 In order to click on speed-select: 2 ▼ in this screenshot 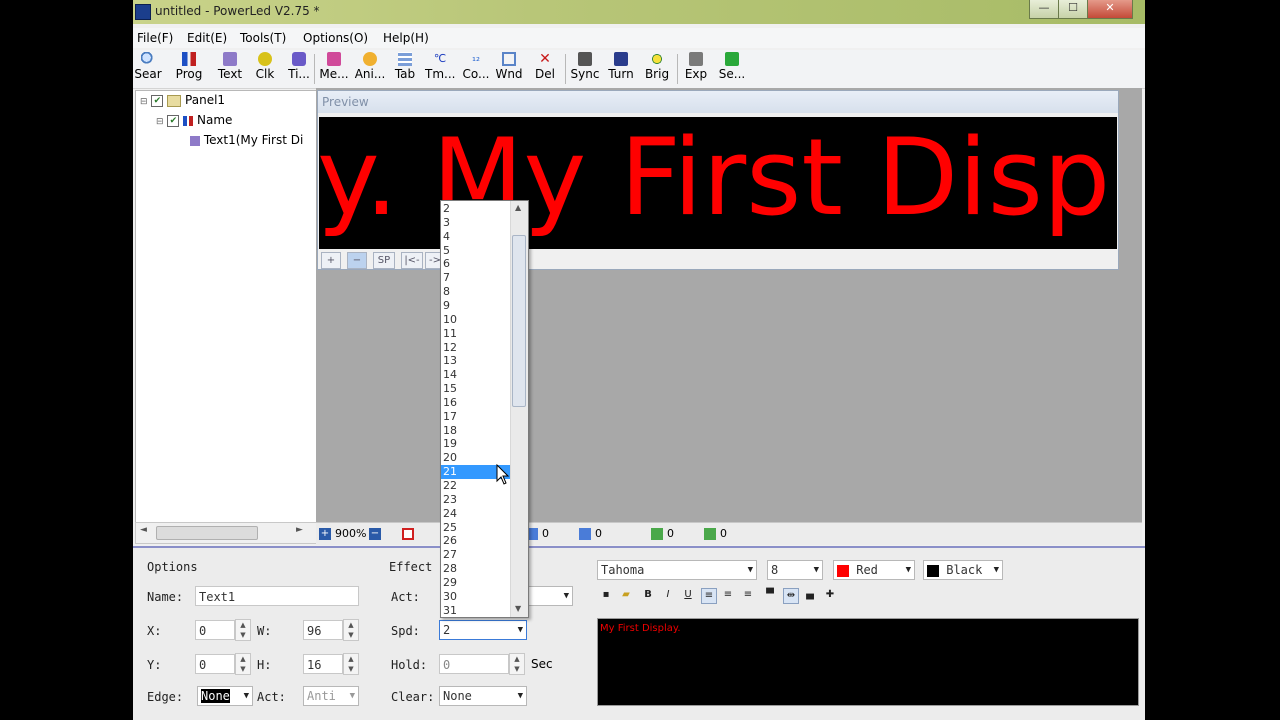, I will do `click(483, 630)`.